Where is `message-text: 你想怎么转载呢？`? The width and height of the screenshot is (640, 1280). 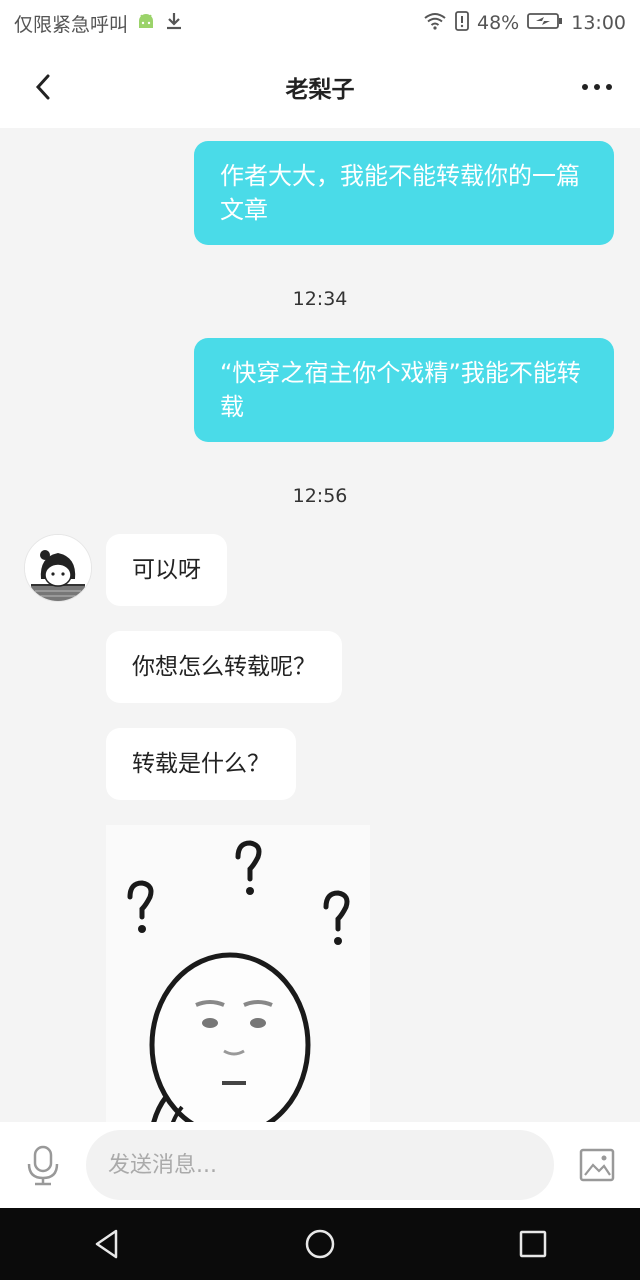
message-text: 你想怎么转载呢？ is located at coordinates (224, 667).